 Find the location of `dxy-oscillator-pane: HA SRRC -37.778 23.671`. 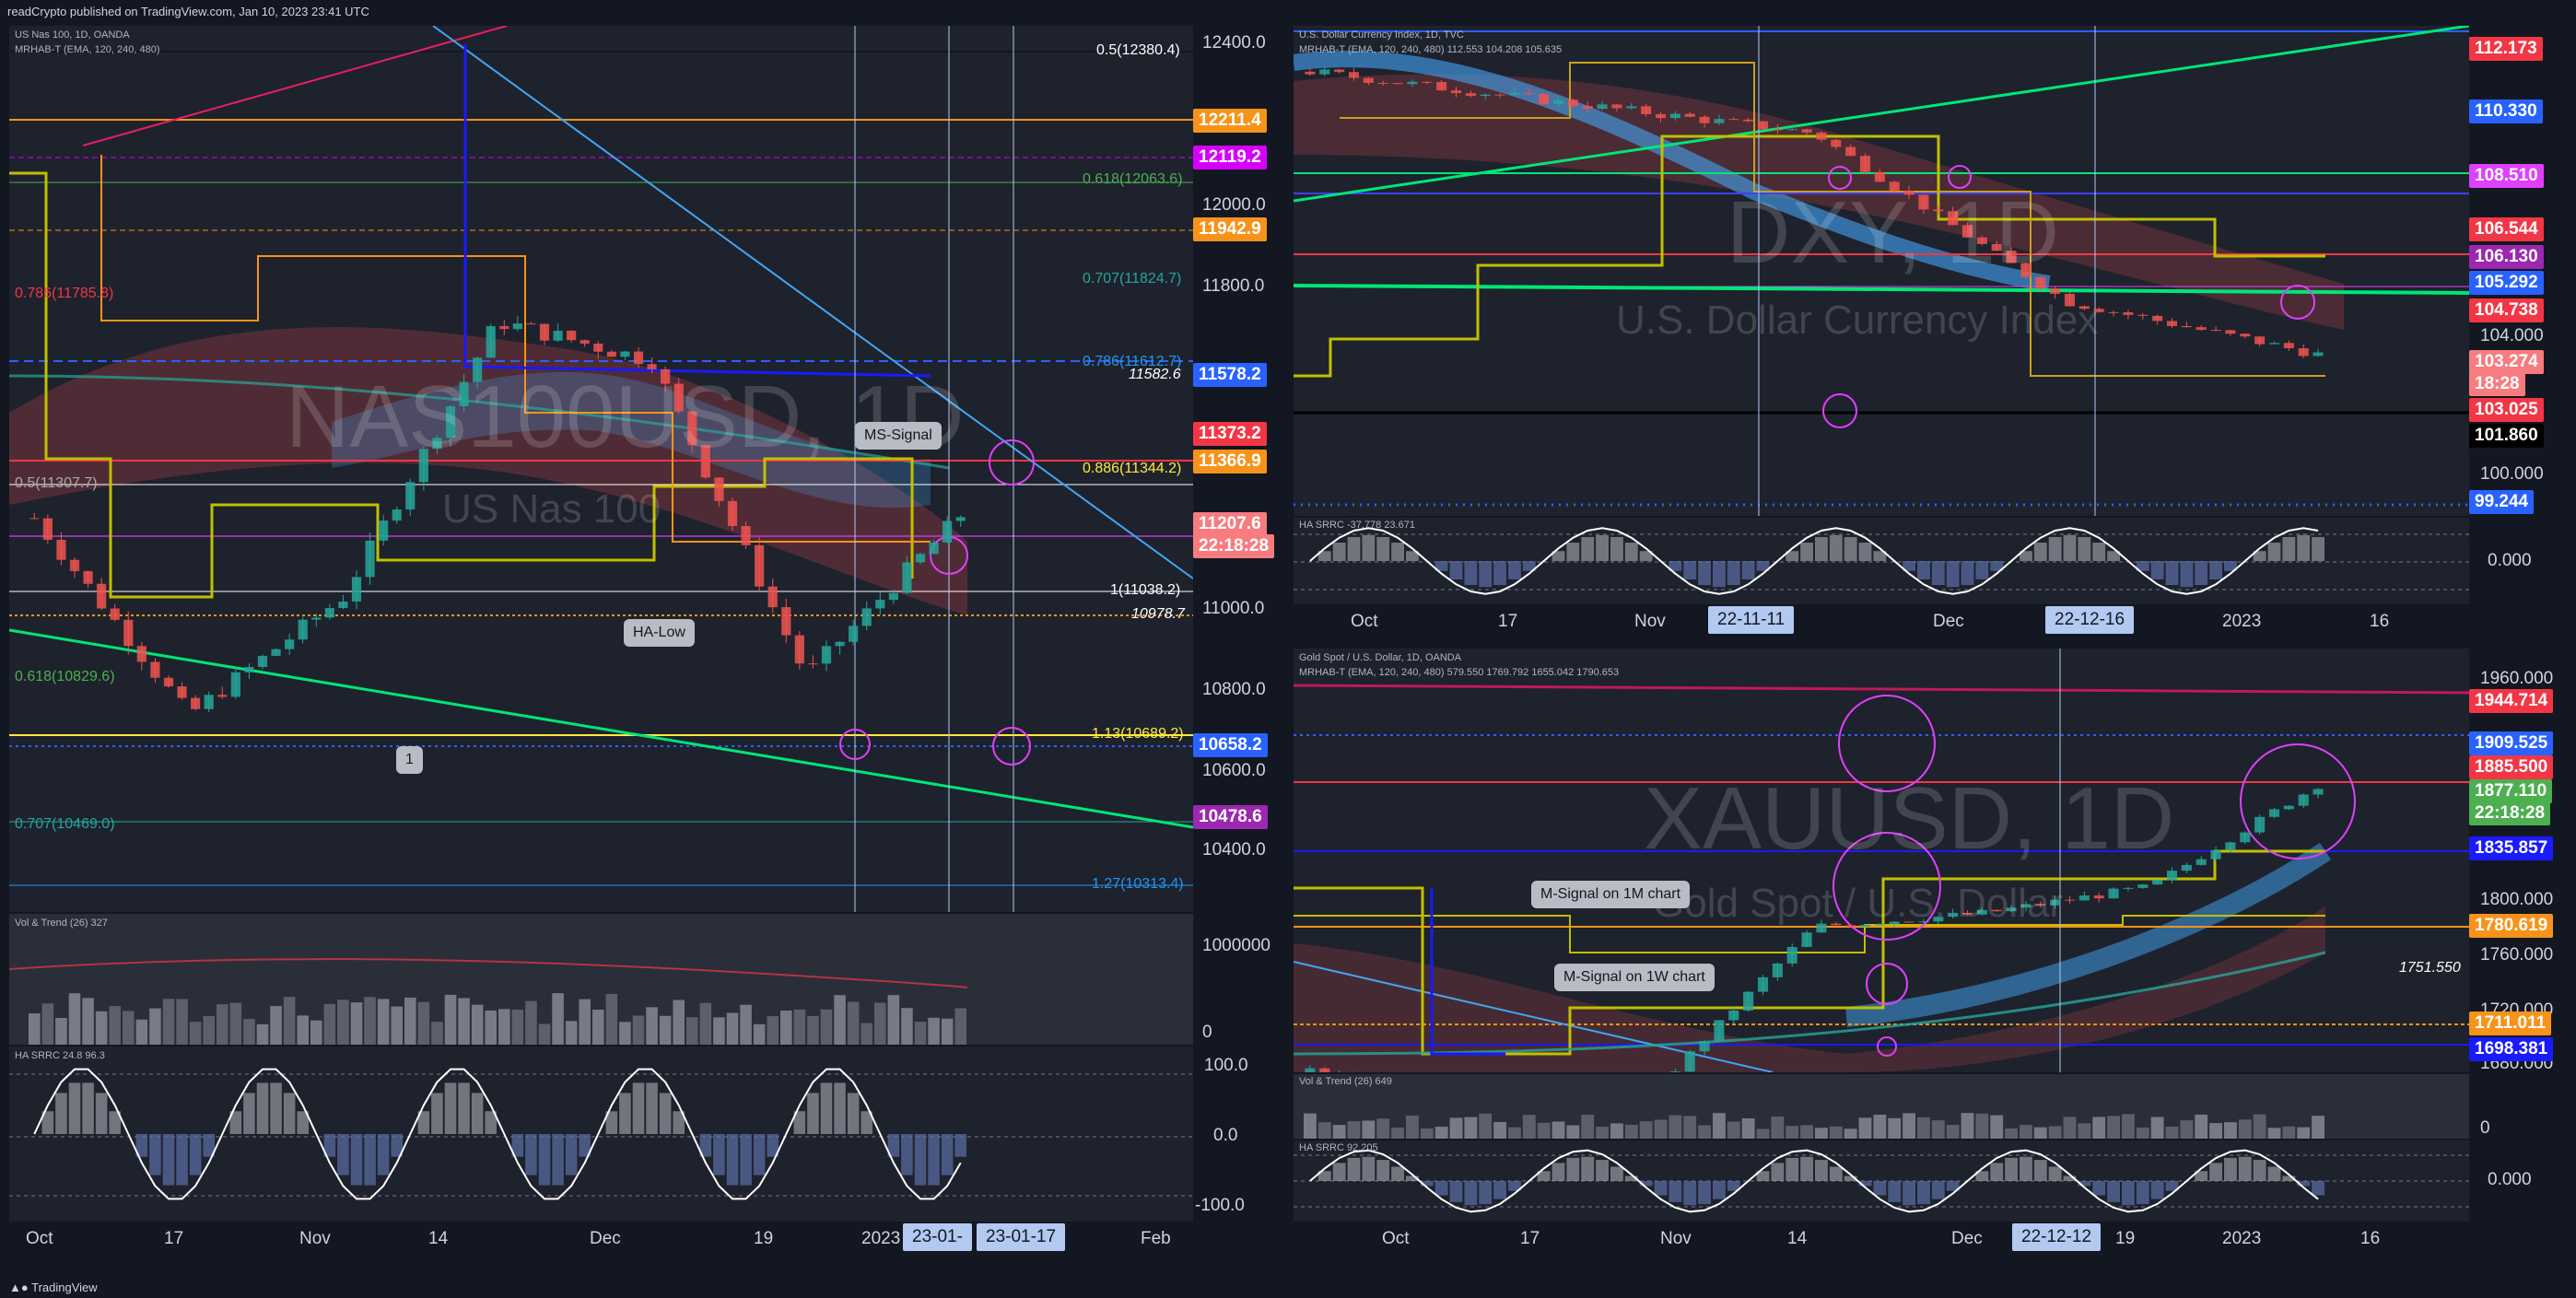

dxy-oscillator-pane: HA SRRC -37.778 23.671 is located at coordinates (1882, 561).